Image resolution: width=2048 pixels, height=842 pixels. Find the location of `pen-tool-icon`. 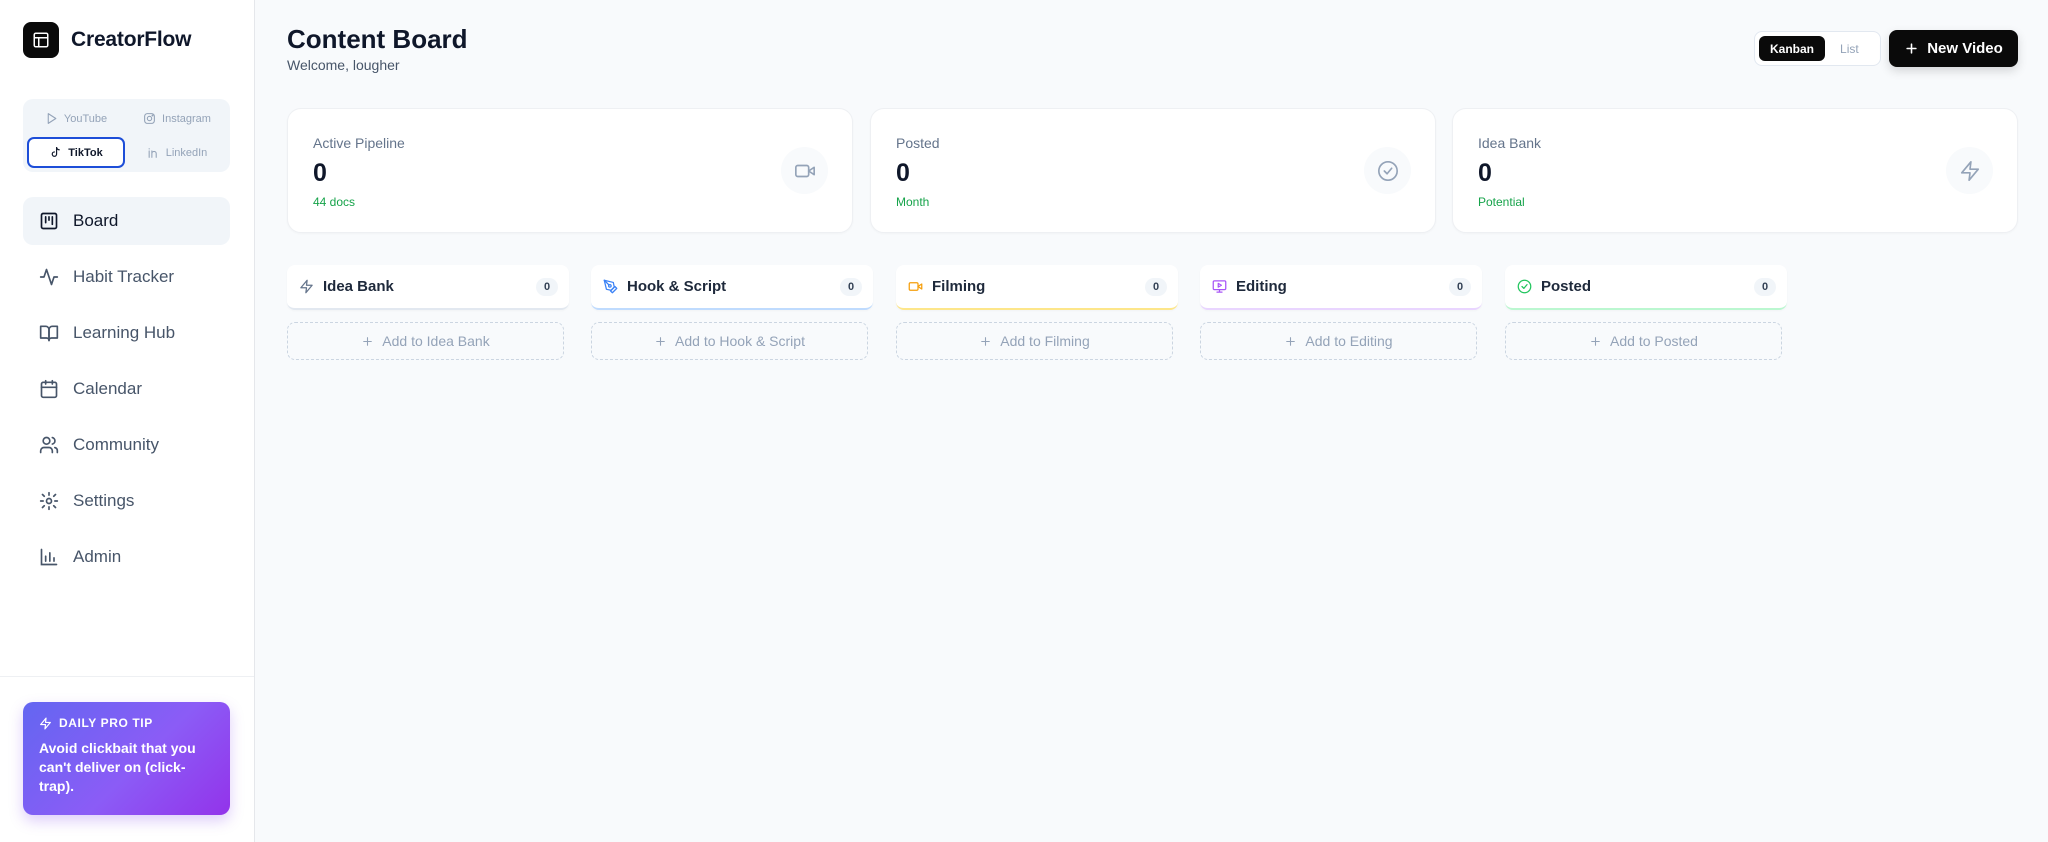

pen-tool-icon is located at coordinates (610, 286).